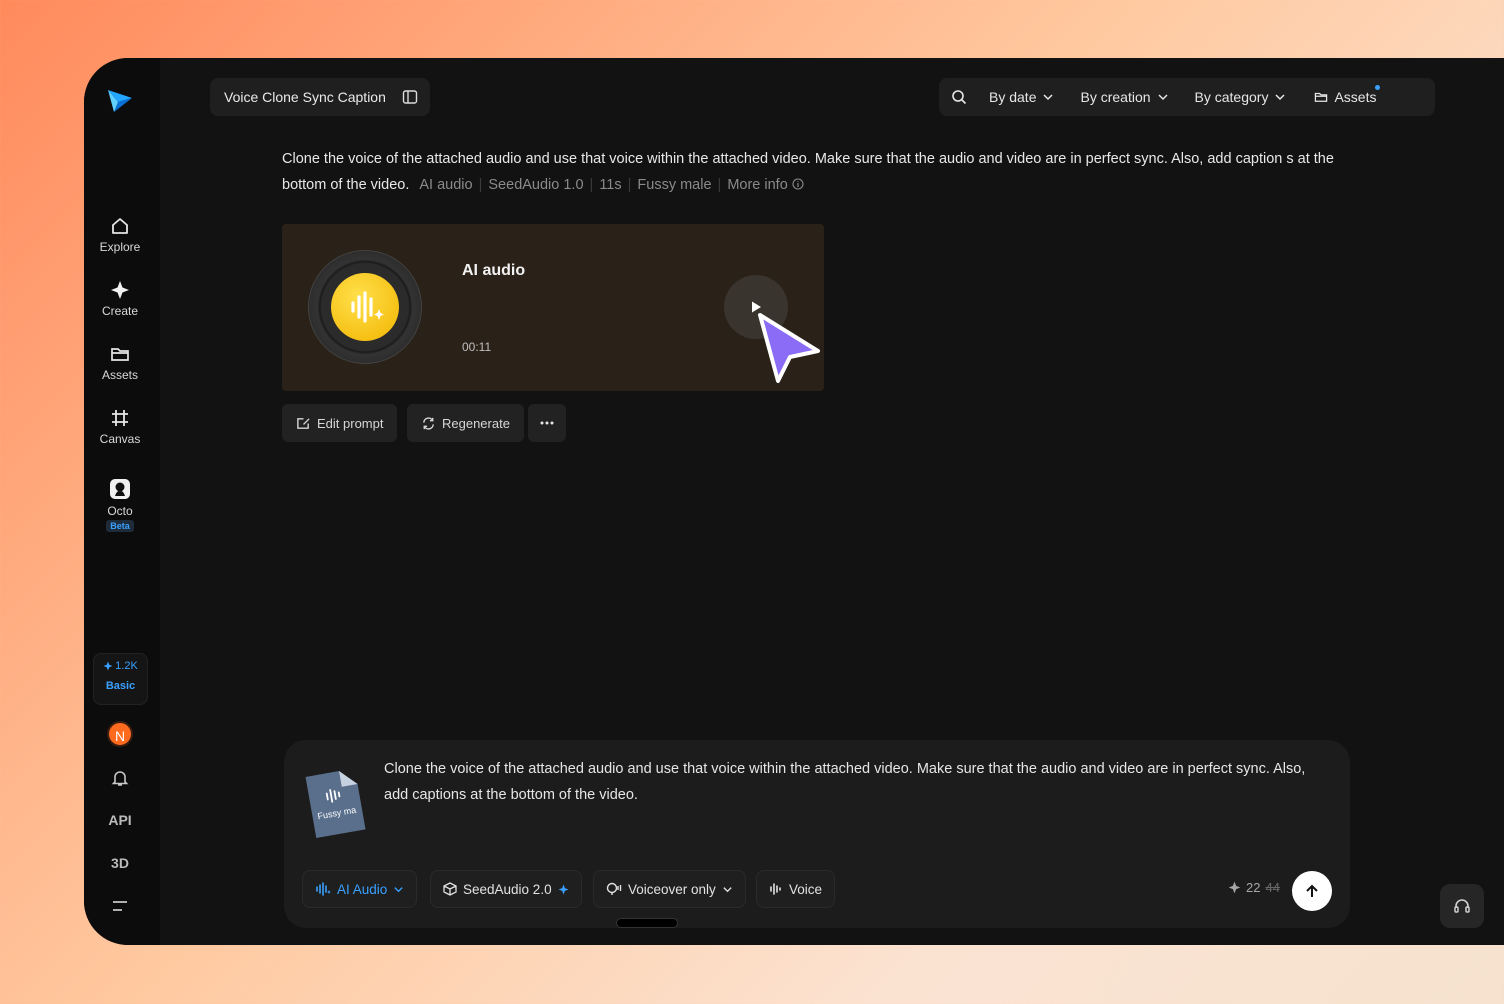 The width and height of the screenshot is (1504, 1004). I want to click on voiceover-icon, so click(614, 888).